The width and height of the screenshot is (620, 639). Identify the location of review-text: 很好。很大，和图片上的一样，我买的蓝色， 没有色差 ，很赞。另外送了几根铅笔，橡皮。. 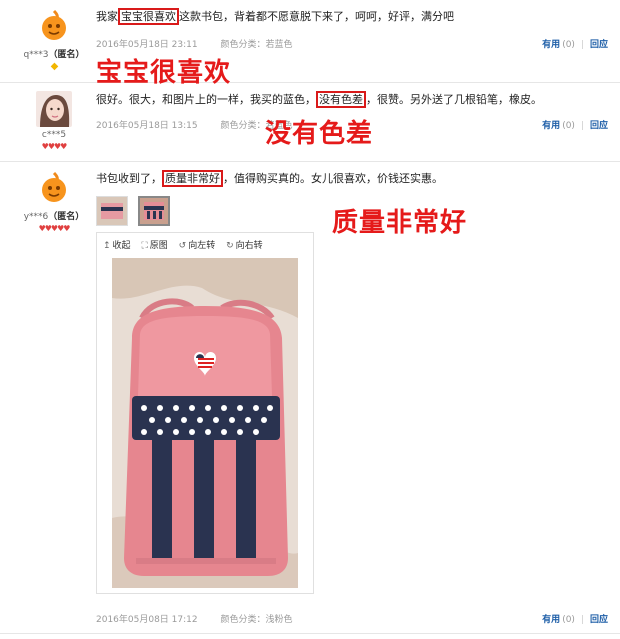
(352, 99).